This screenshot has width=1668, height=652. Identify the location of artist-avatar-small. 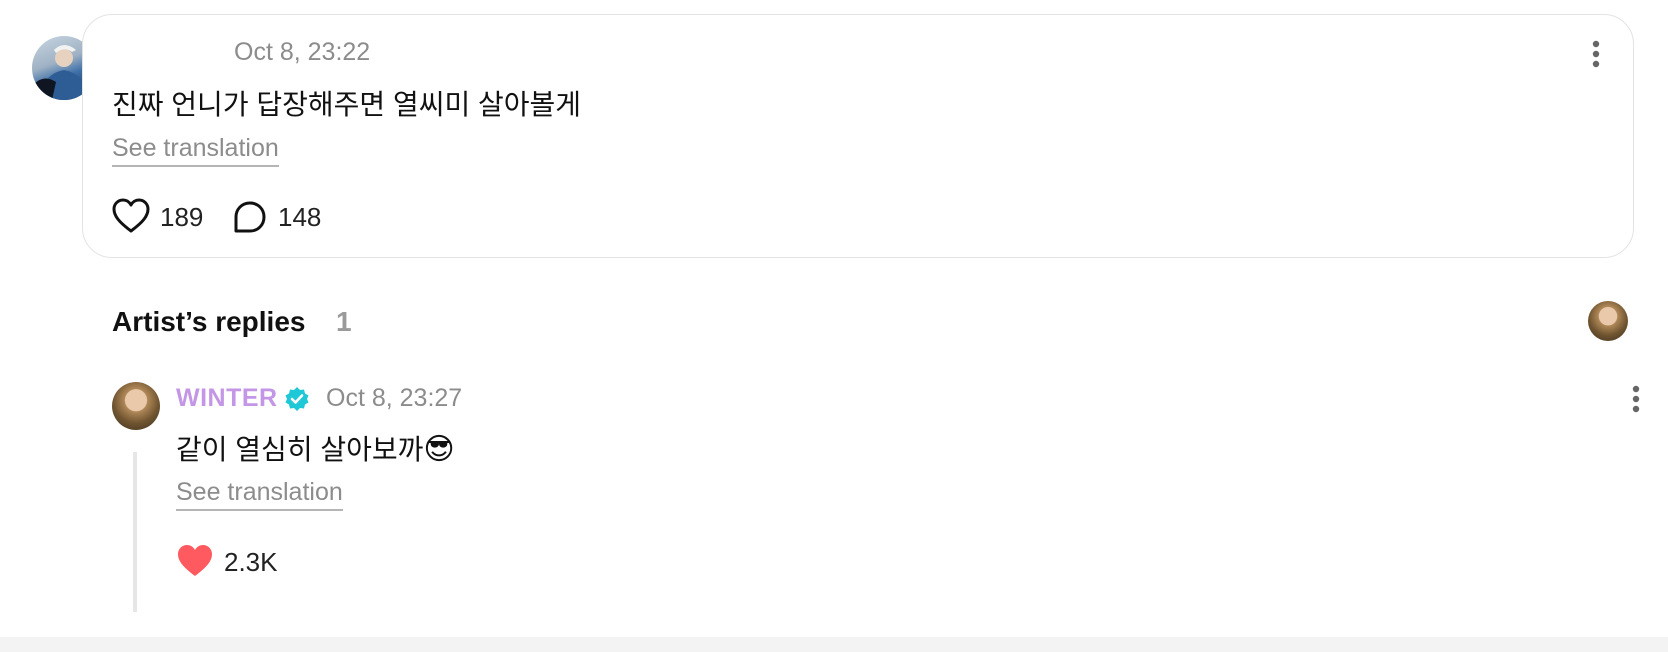
(1608, 321).